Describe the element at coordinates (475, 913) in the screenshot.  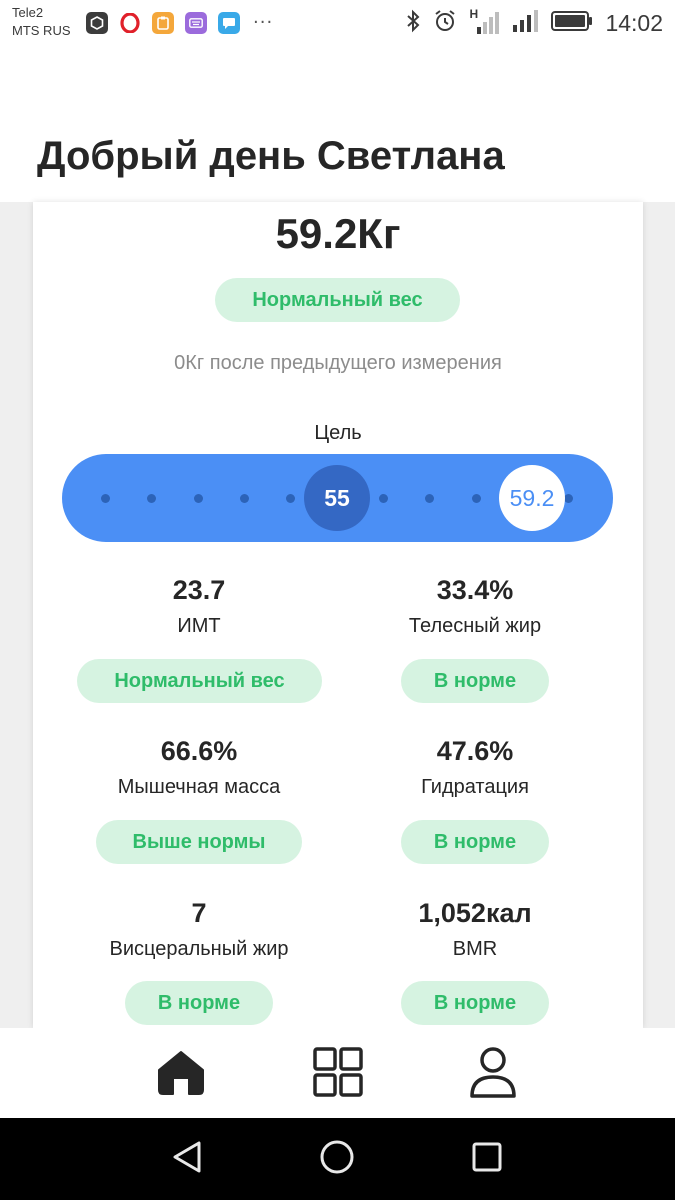
I see `metric-value: 1,052кал` at that location.